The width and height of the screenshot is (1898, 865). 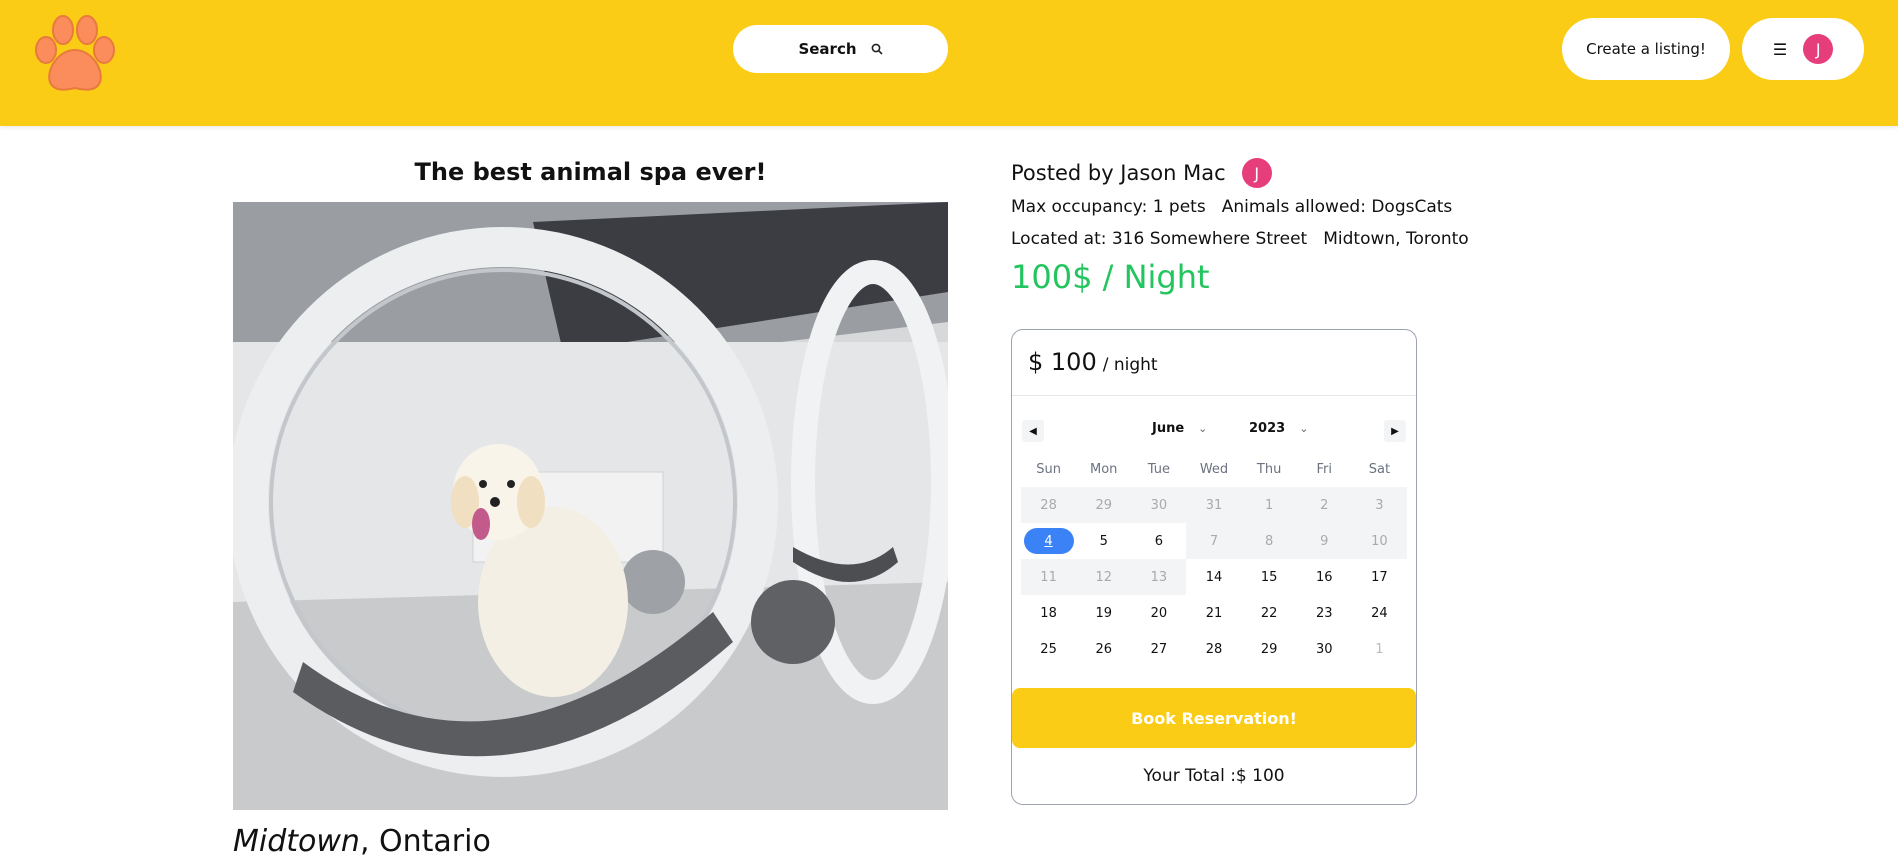 I want to click on calendar-day-label: 15, so click(x=1269, y=577).